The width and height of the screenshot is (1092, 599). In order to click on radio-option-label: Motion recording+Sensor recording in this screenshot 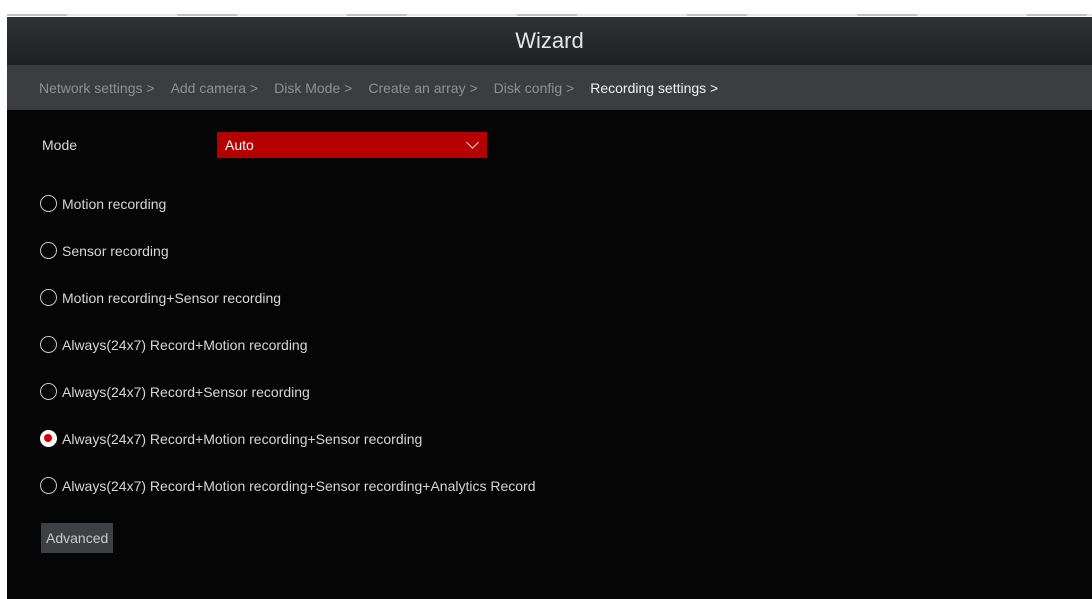, I will do `click(172, 297)`.